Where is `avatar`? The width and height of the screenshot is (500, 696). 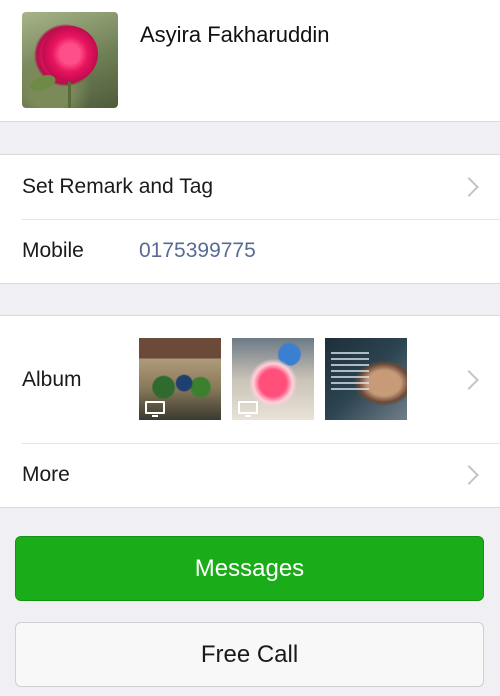
avatar is located at coordinates (70, 60).